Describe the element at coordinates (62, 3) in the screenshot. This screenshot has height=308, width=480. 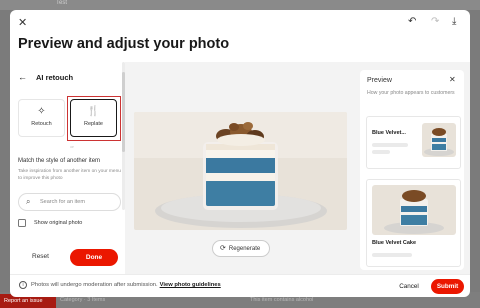
I see `background-tab-label: Test` at that location.